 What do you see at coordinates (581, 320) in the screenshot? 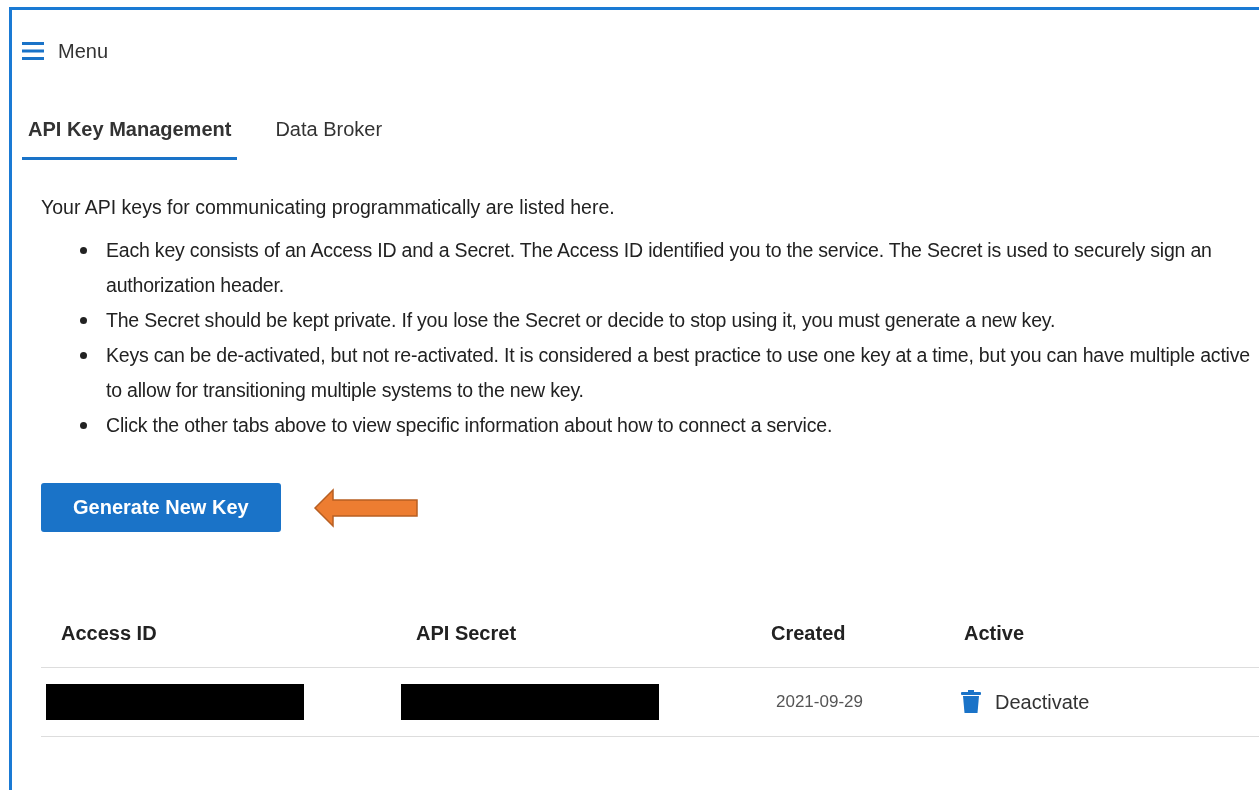
I see `bullet-text: The Secret should be kept private. If you lose the Secret or decide to stop using it, you must generate a new key.` at bounding box center [581, 320].